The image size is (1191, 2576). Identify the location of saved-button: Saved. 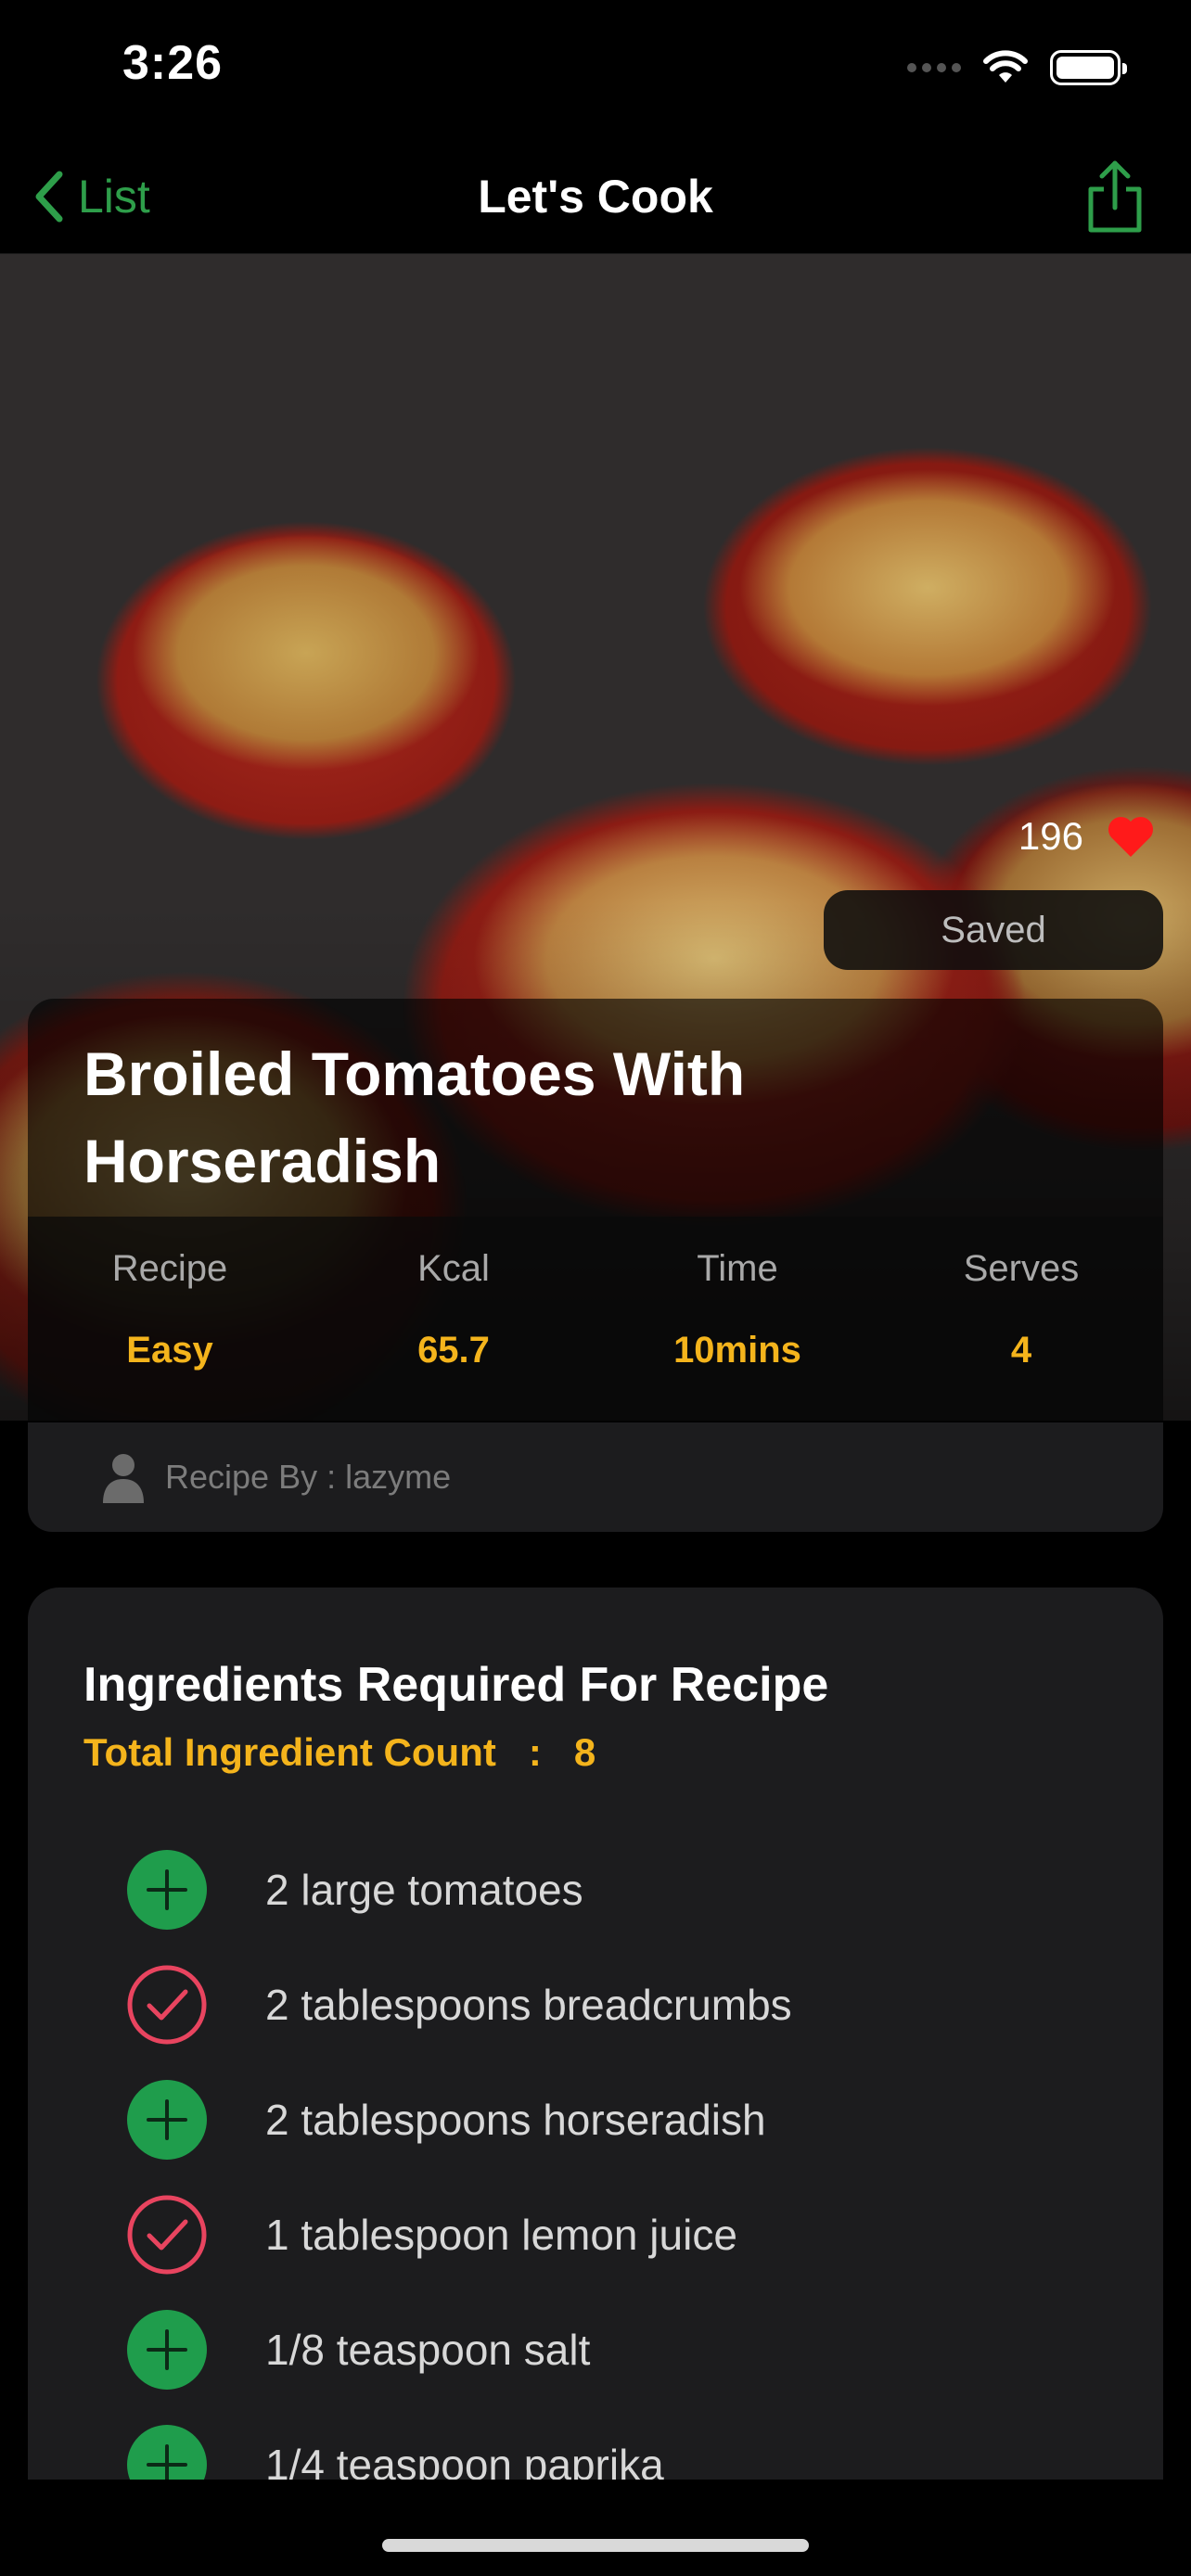
(993, 930).